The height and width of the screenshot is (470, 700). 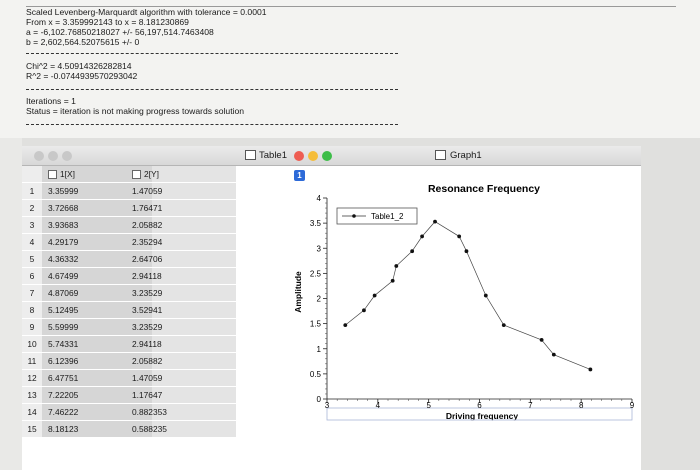 I want to click on table-row: 2 3.72668 1.76471, so click(x=129, y=208).